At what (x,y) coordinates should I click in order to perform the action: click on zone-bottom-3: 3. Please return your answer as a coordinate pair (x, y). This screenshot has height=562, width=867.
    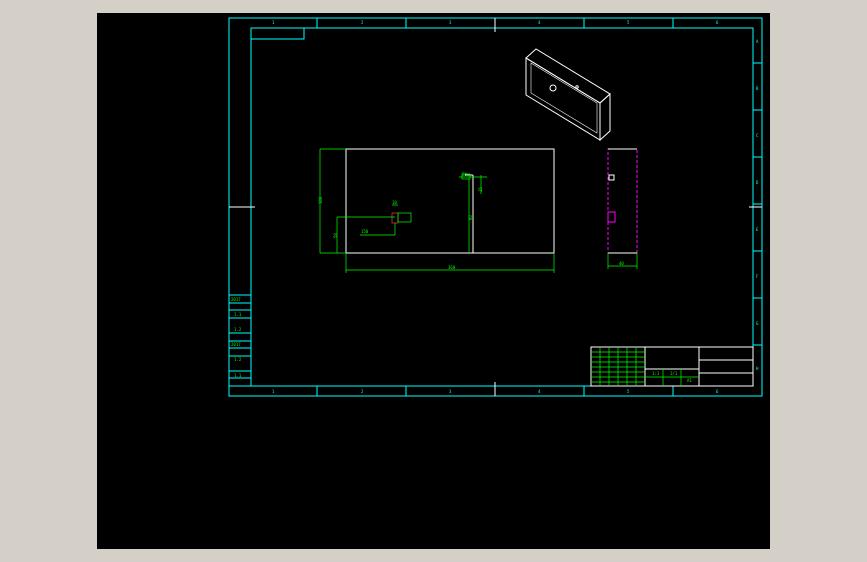
    Looking at the image, I should click on (450, 391).